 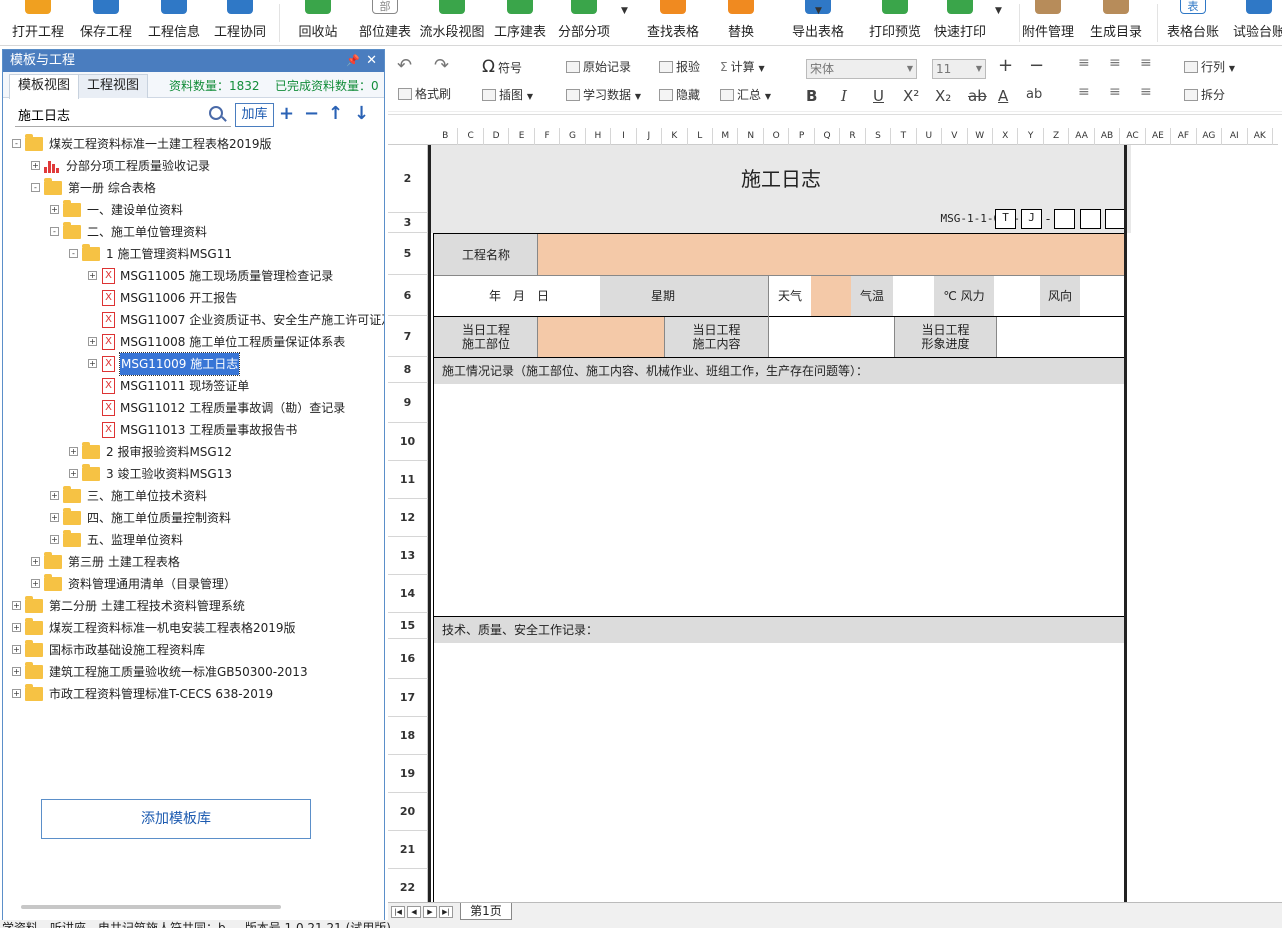 I want to click on column-header-cell: V, so click(x=955, y=136).